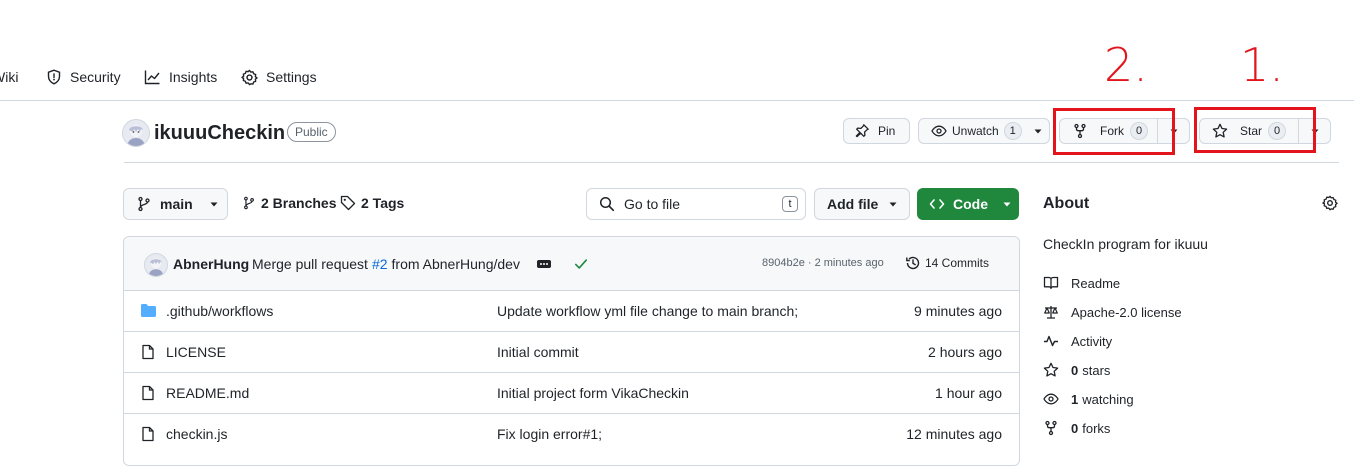  What do you see at coordinates (968, 393) in the screenshot?
I see `file-commit-time: 1 hour ago` at bounding box center [968, 393].